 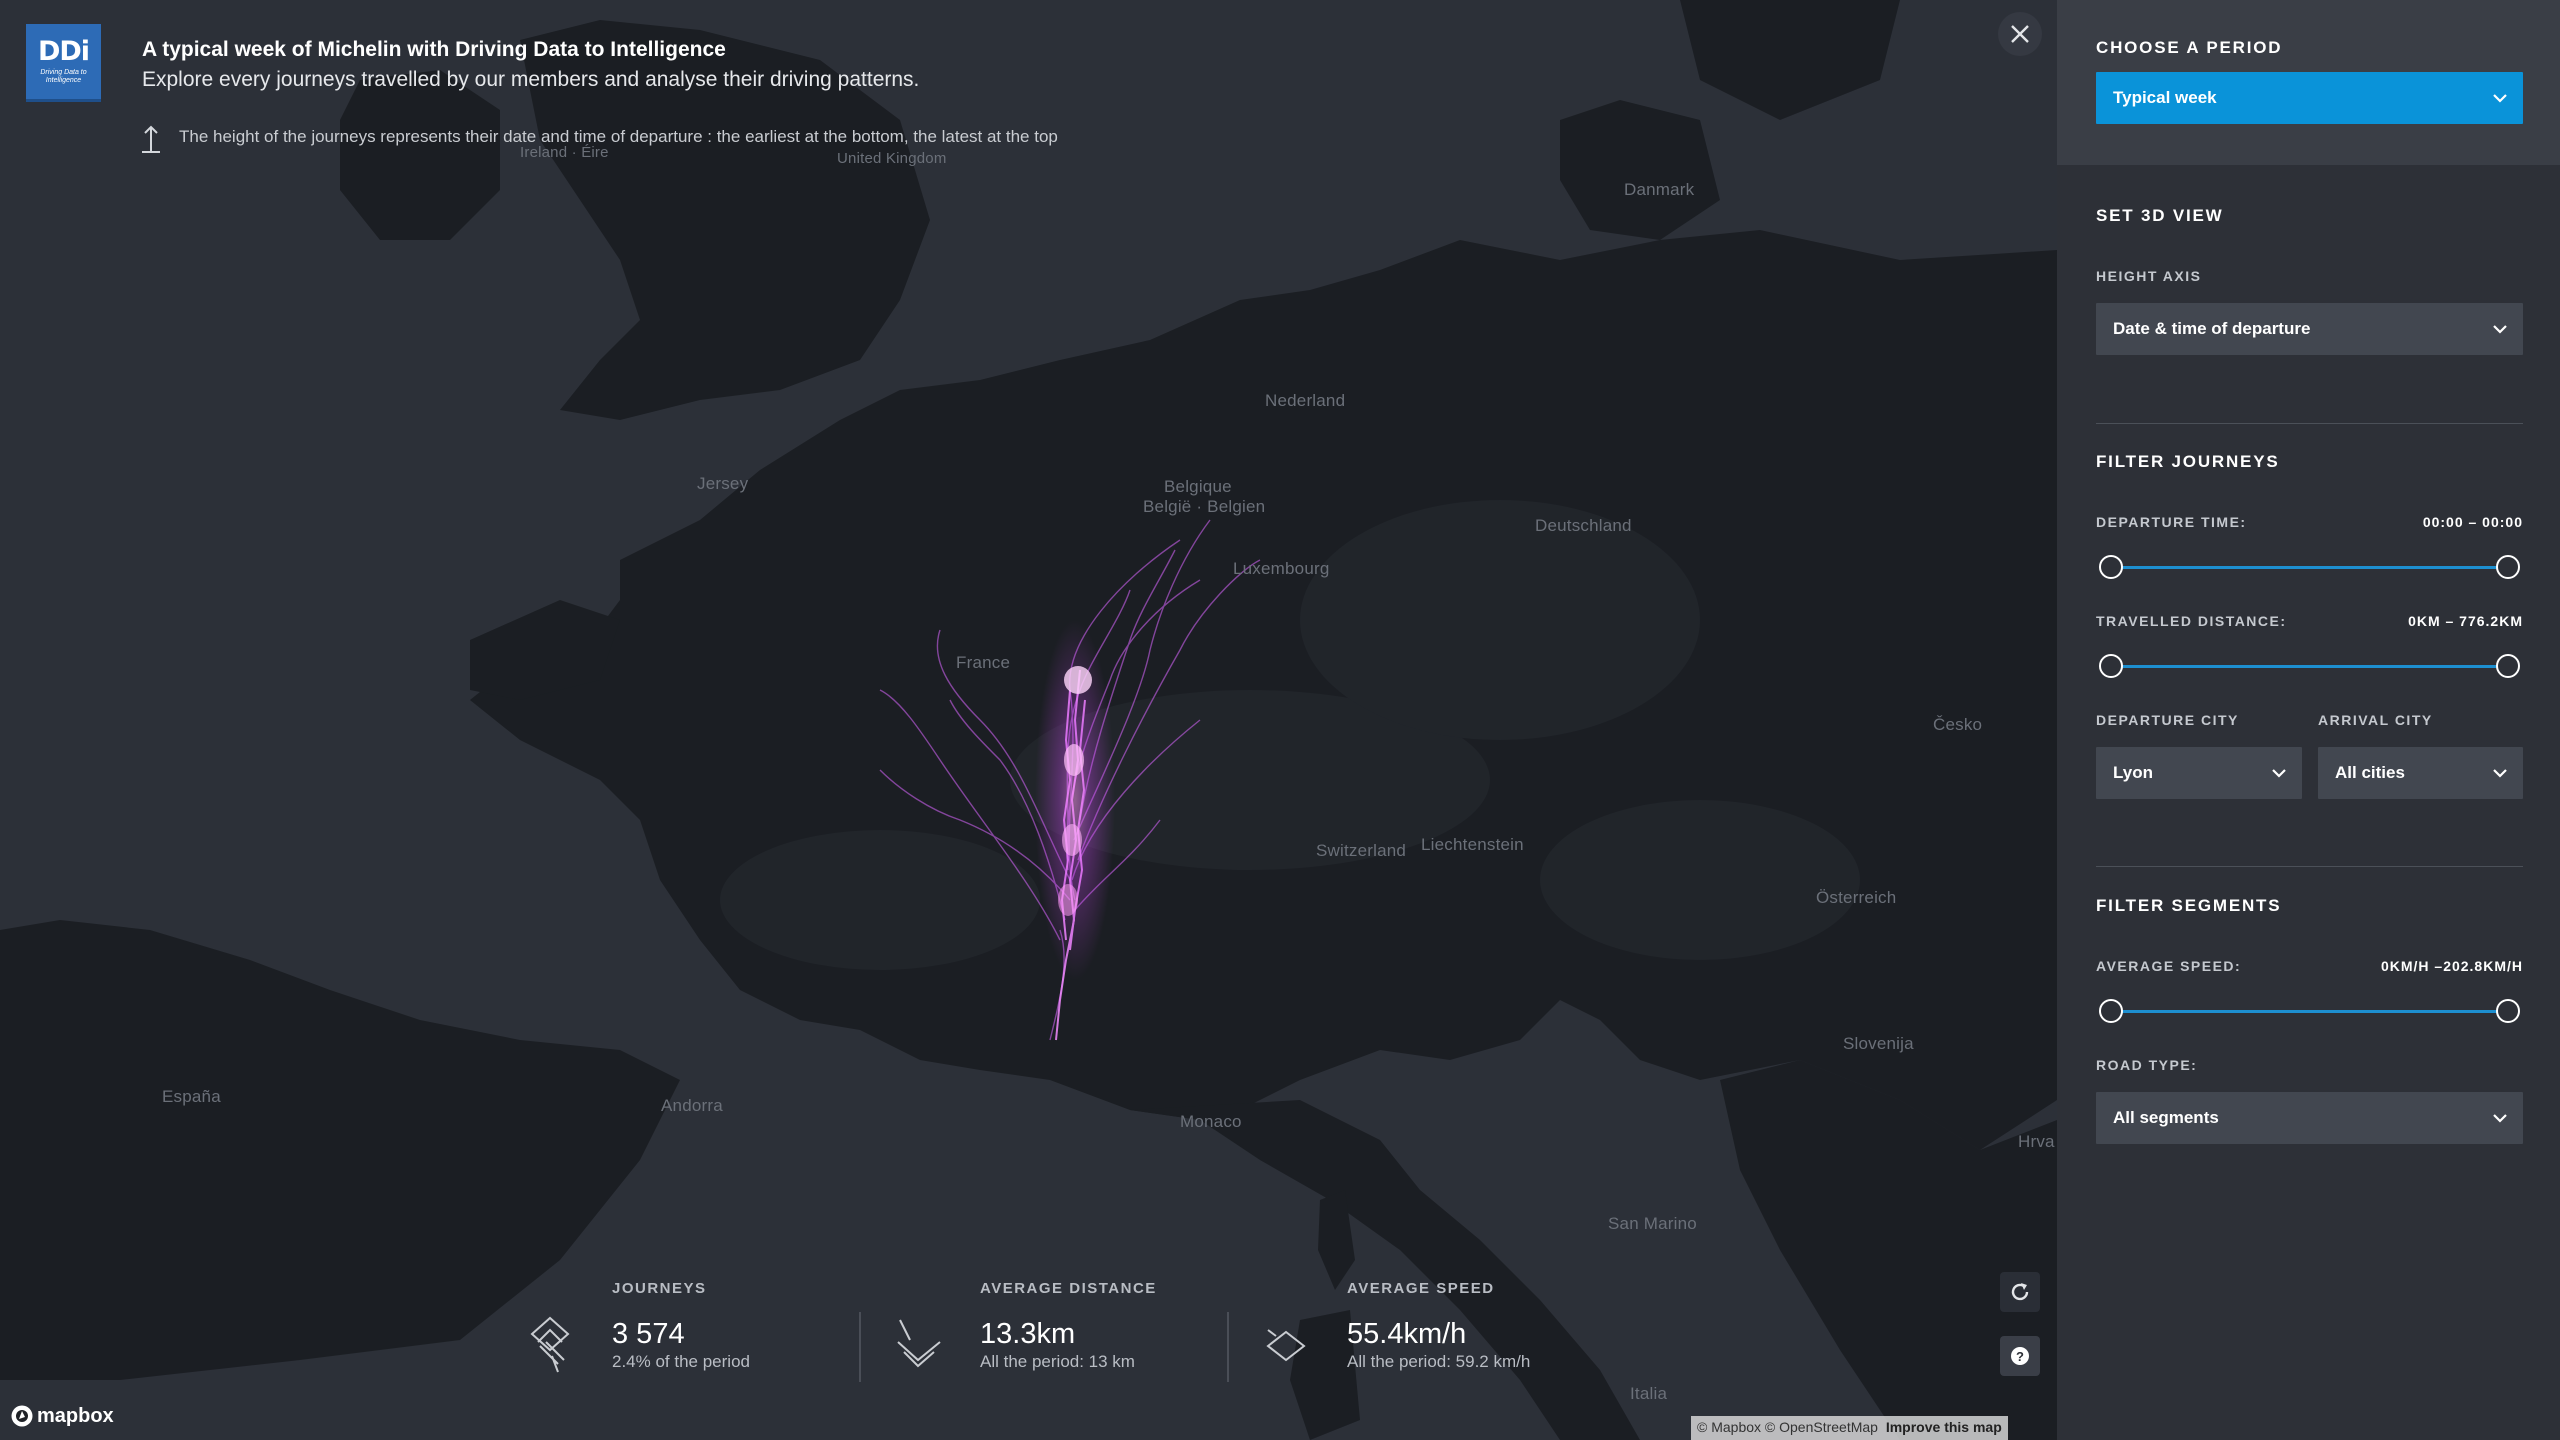 I want to click on ddi-logo: DDi Driving Data to Intelligence, so click(x=63, y=63).